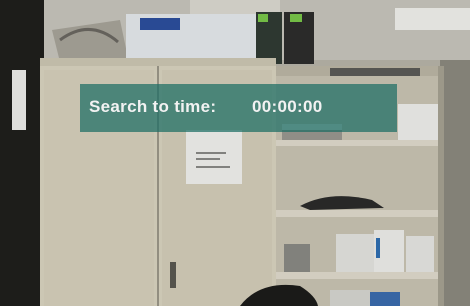 This screenshot has width=470, height=306. I want to click on seek-time-overlay: Search to time: 00:00:00, so click(238, 108).